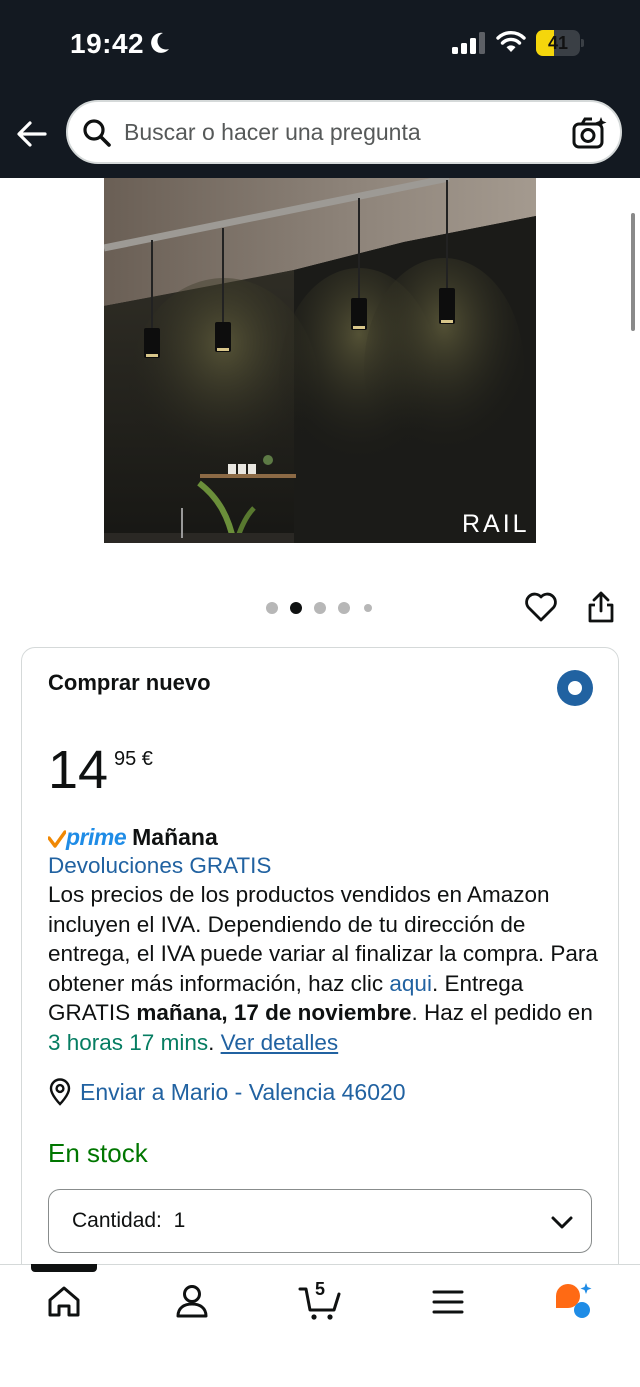 The height and width of the screenshot is (1387, 640). Describe the element at coordinates (243, 1092) in the screenshot. I see `delivery-location-link: Enviar a Mario - Valencia 46020` at that location.